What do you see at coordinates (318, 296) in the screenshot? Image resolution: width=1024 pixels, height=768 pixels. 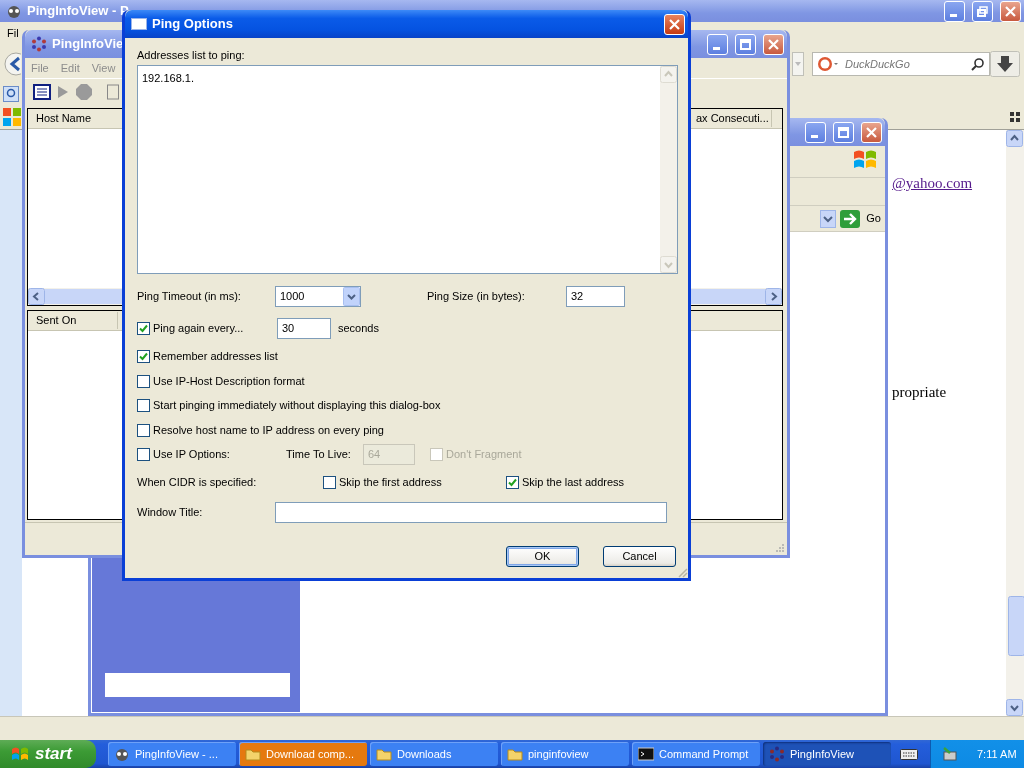 I see `timeout-dropdown: 1000` at bounding box center [318, 296].